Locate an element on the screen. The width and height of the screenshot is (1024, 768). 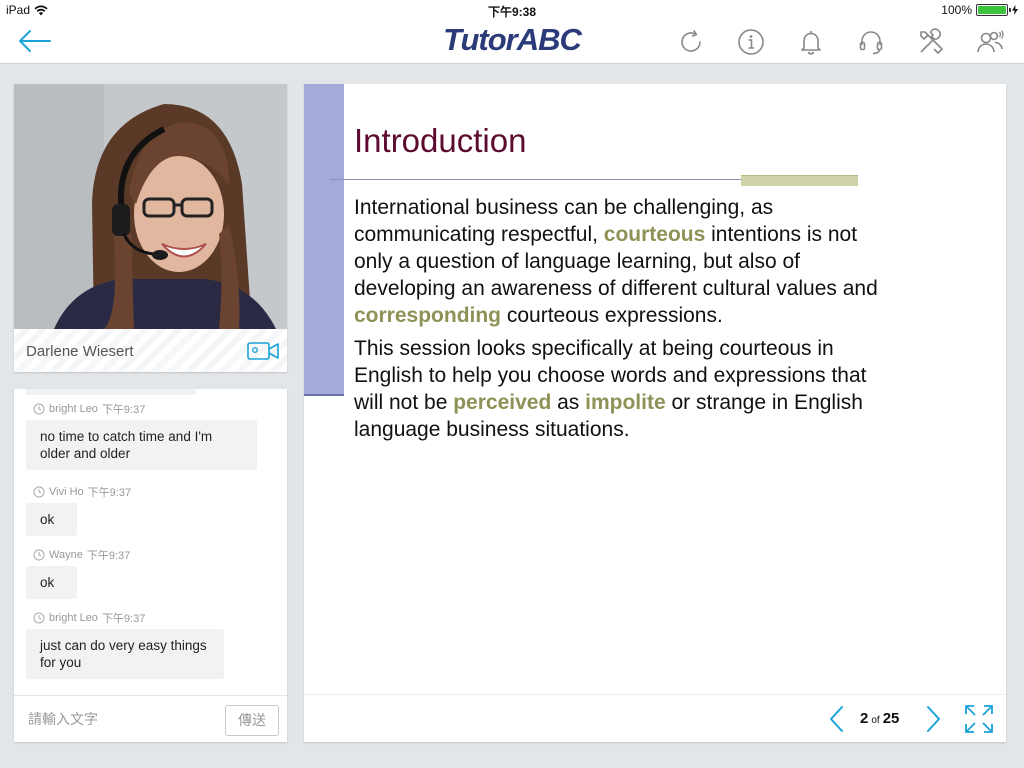
chevron-left-icon is located at coordinates (836, 719).